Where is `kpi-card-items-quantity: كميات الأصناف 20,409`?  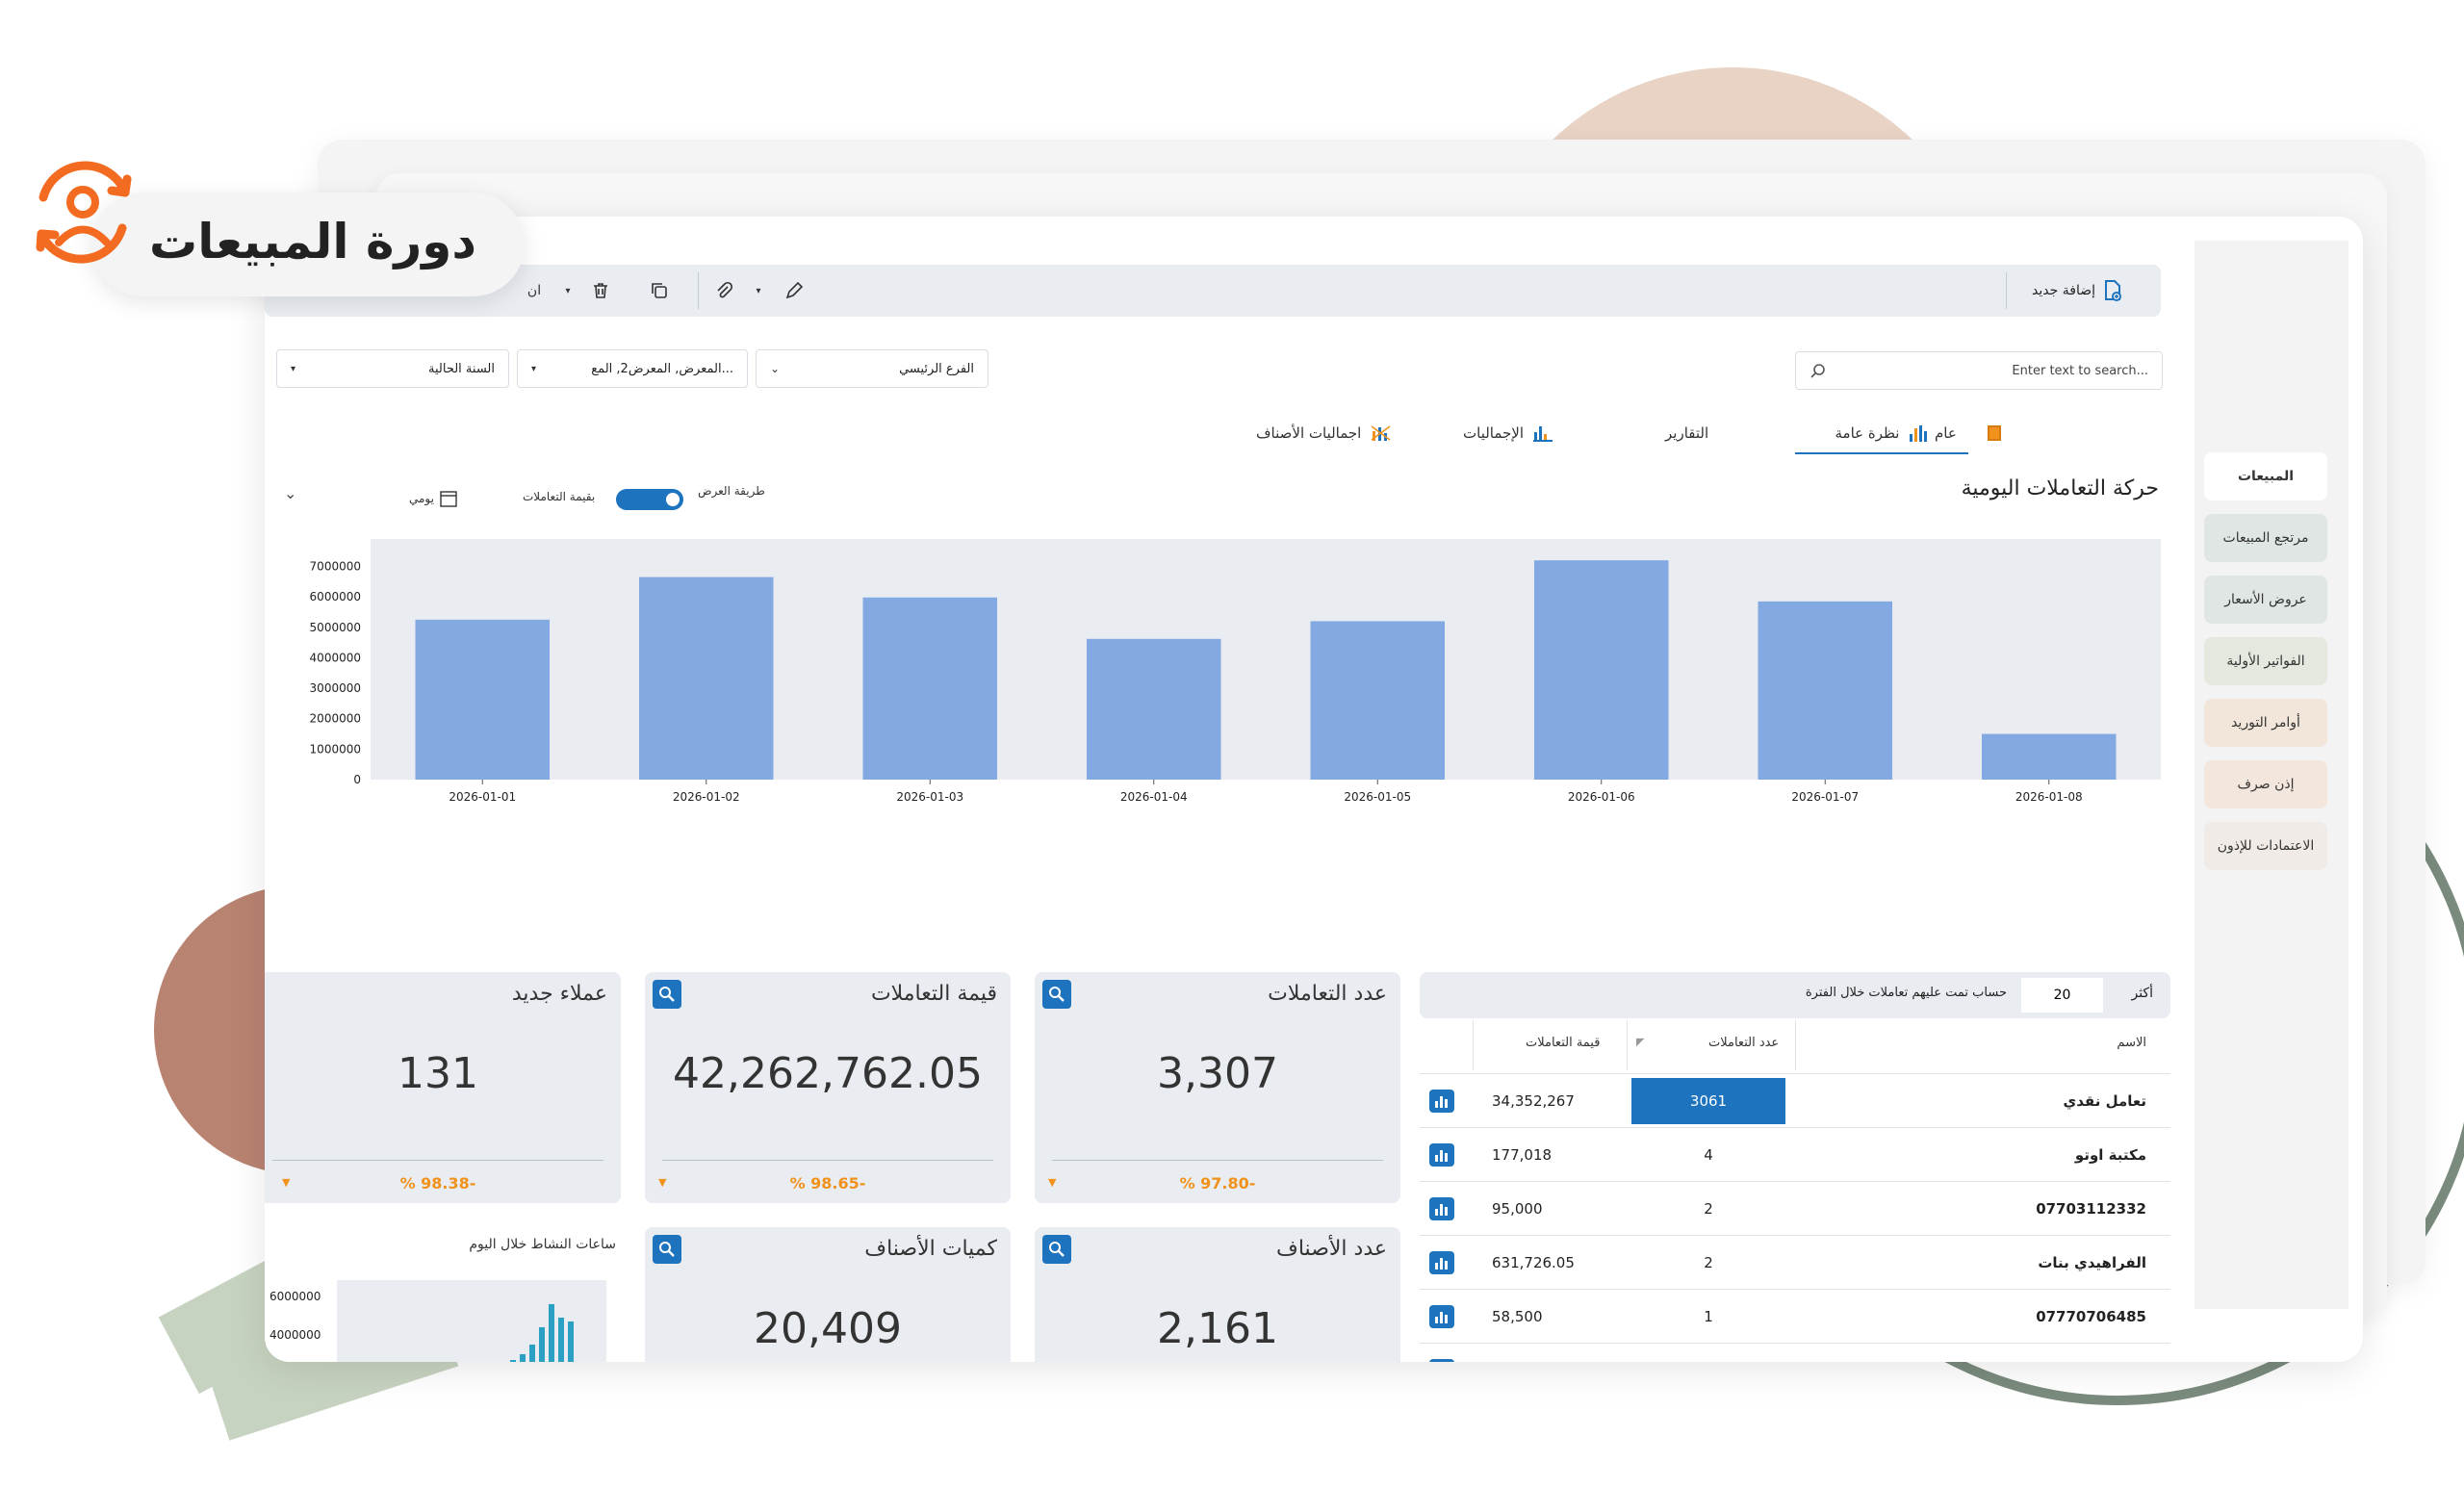
kpi-card-items-quantity: كميات الأصناف 20,409 is located at coordinates (828, 1295).